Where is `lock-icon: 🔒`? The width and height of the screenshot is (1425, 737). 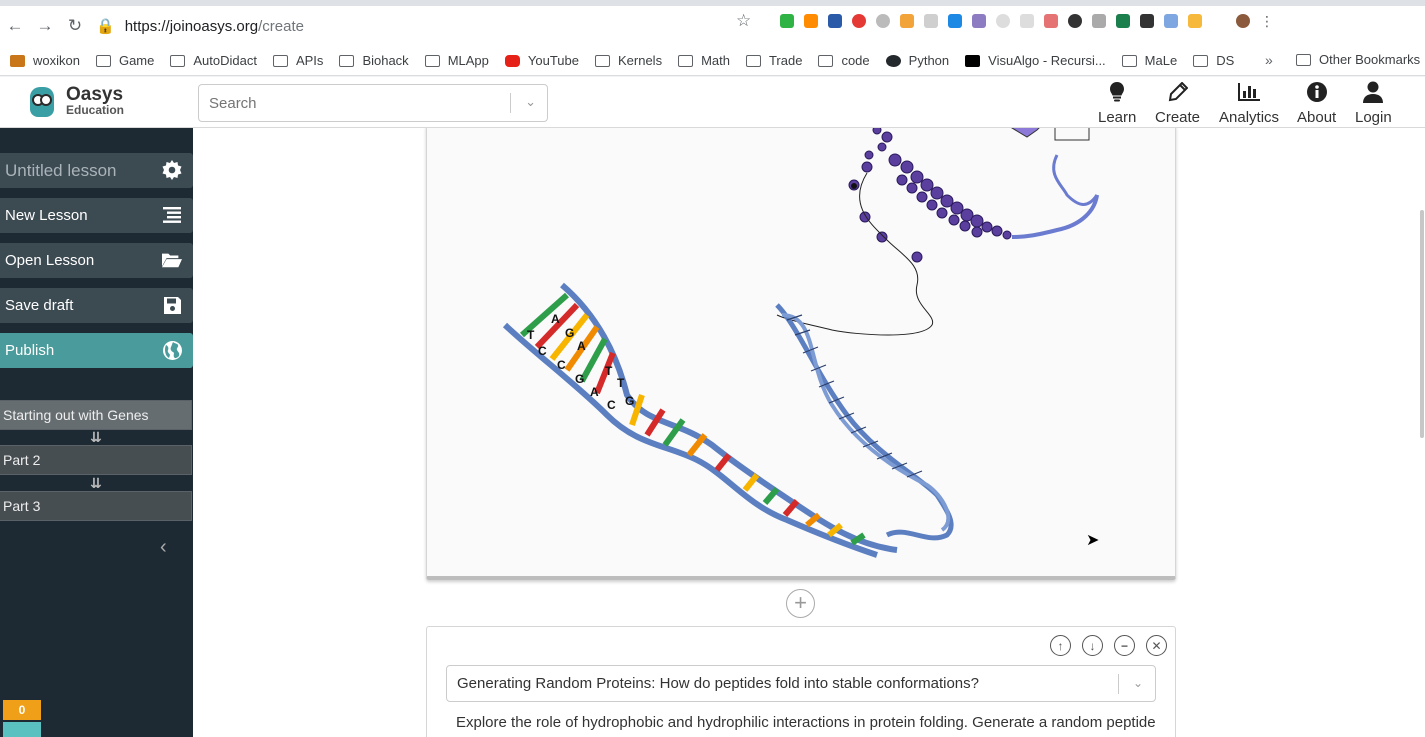 lock-icon: 🔒 is located at coordinates (105, 26).